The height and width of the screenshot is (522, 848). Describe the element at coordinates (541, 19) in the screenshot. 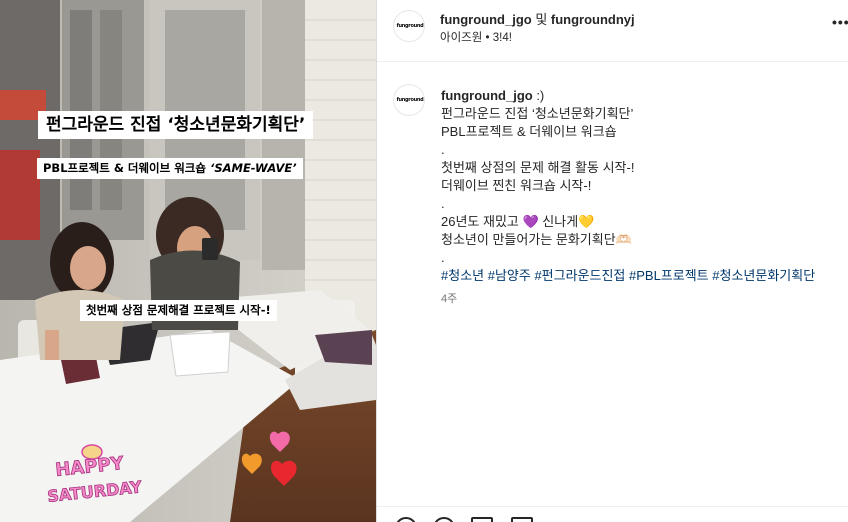

I see `collab-connector: 및` at that location.